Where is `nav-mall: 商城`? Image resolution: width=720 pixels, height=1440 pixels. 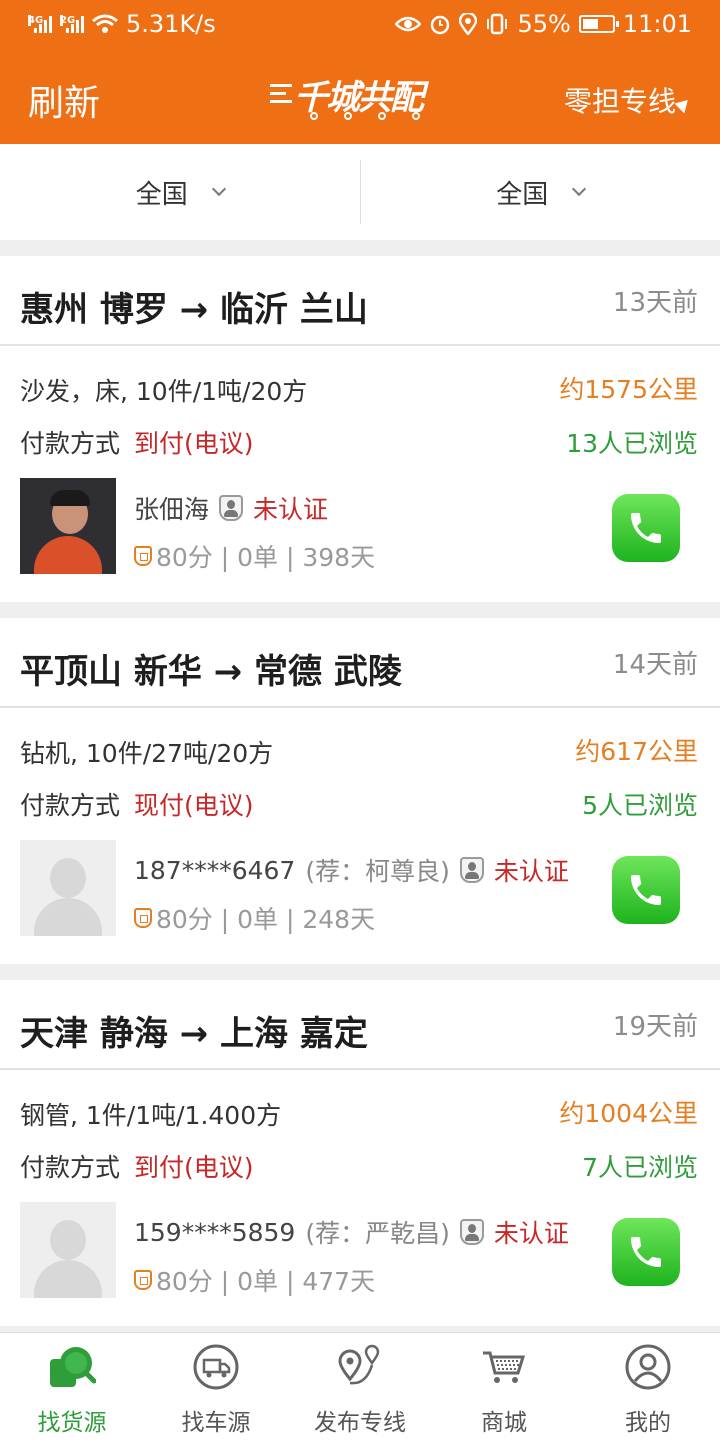 nav-mall: 商城 is located at coordinates (504, 1386).